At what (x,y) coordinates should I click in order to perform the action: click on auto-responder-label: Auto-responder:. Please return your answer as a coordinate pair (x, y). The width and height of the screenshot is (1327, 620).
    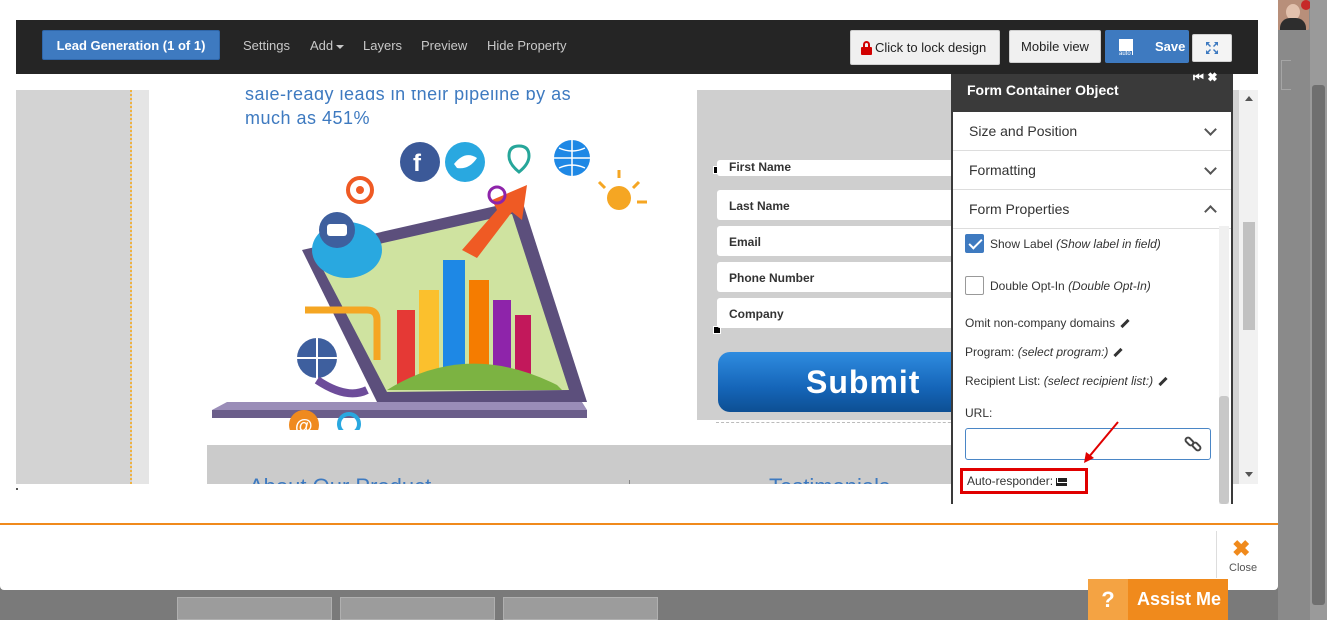
    Looking at the image, I should click on (1010, 481).